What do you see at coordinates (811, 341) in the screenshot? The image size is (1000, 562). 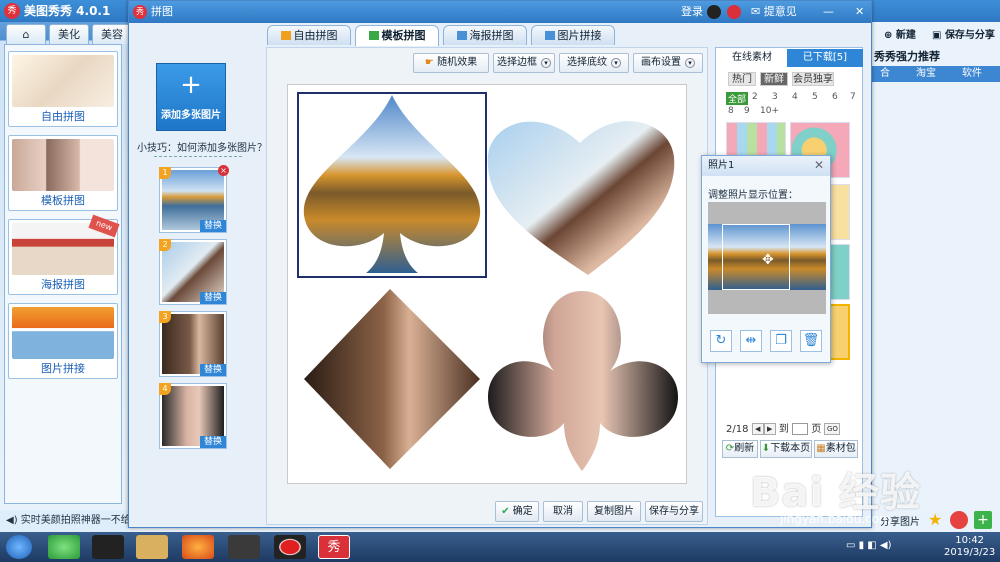 I see `delete-icon: 🗑` at bounding box center [811, 341].